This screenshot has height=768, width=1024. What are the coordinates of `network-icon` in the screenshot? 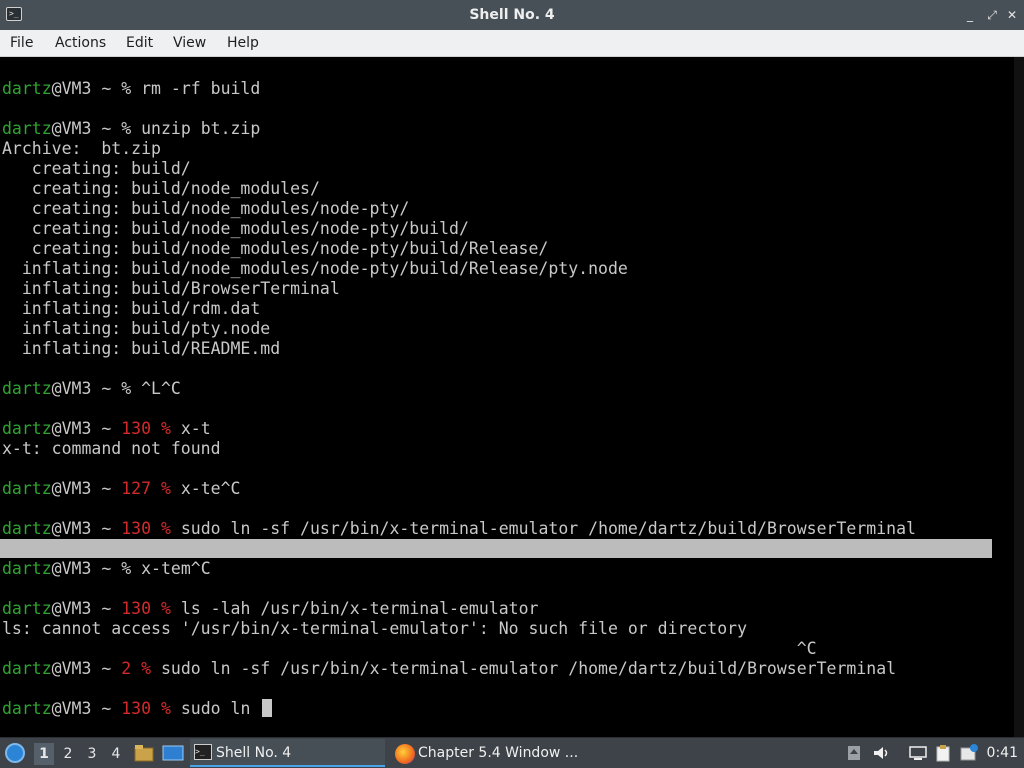 It's located at (918, 753).